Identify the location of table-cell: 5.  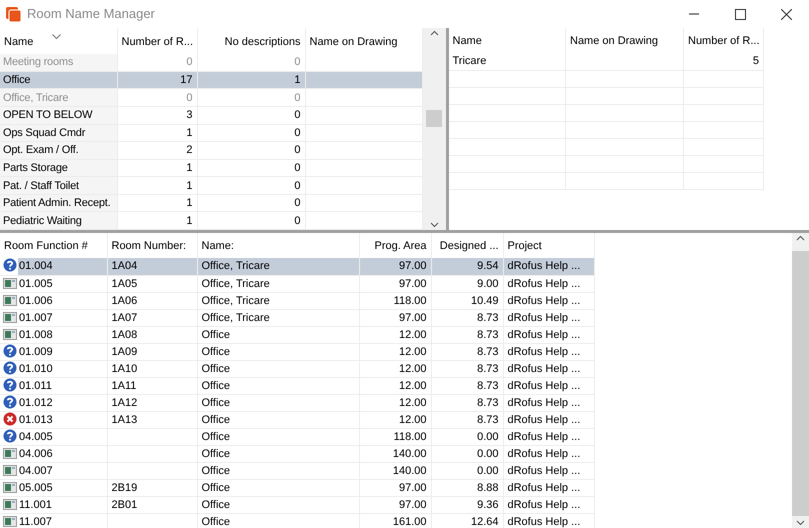
(724, 61).